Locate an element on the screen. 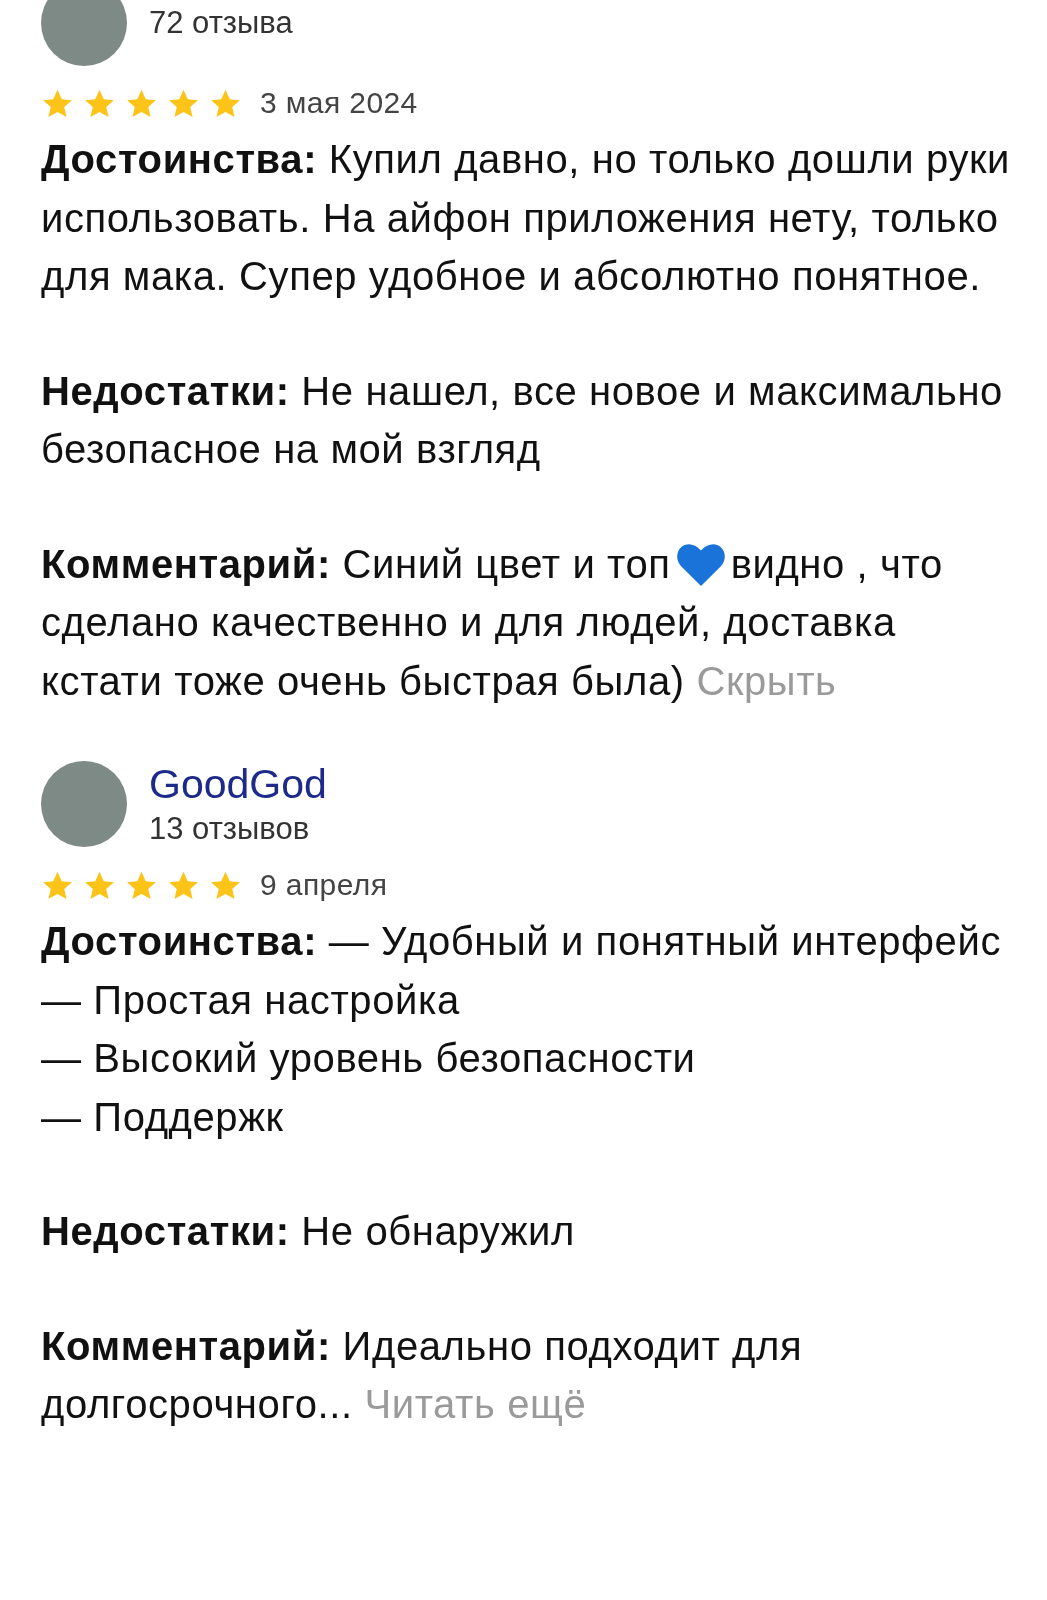 This screenshot has height=1600, width=1047. review-text: Недостатки: Не нашел, все новое и максимально безопасное на мой взгляд is located at coordinates (522, 420).